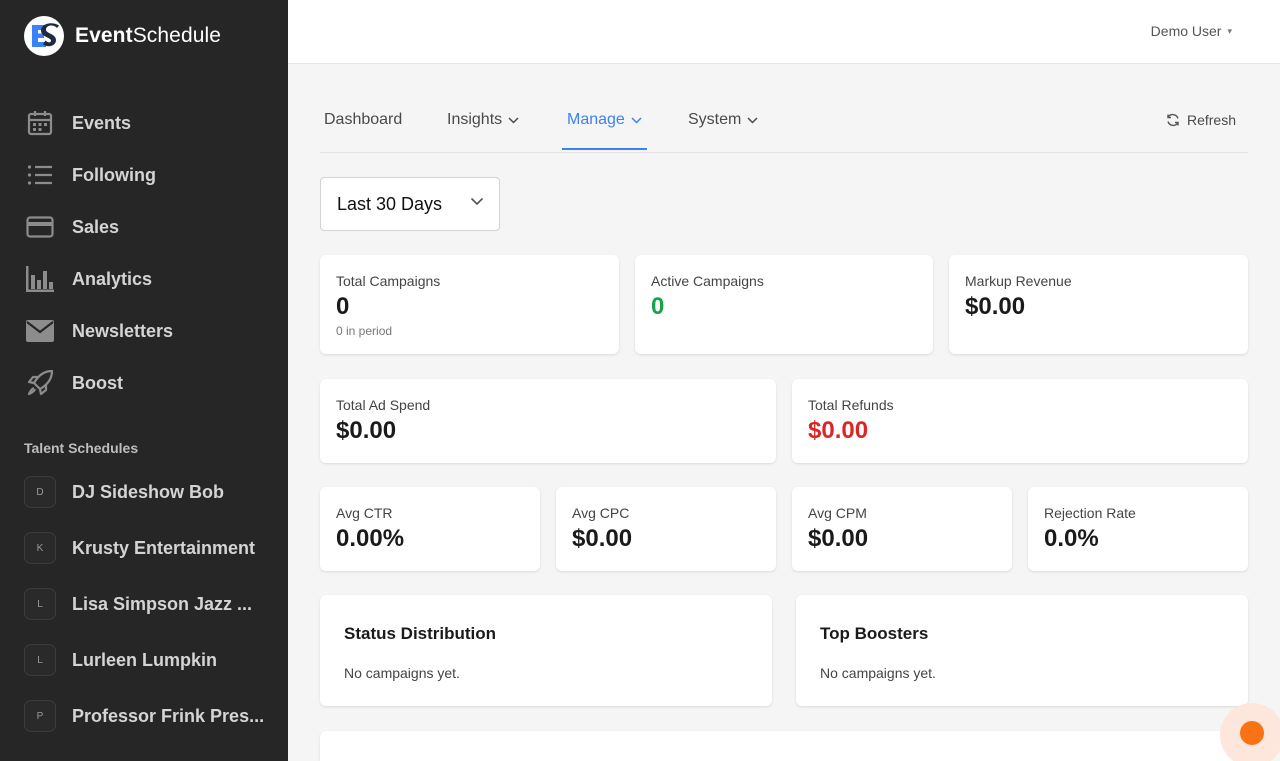 The height and width of the screenshot is (761, 1280). Describe the element at coordinates (123, 330) in the screenshot. I see `sidebar-item-label: Newsletters` at that location.